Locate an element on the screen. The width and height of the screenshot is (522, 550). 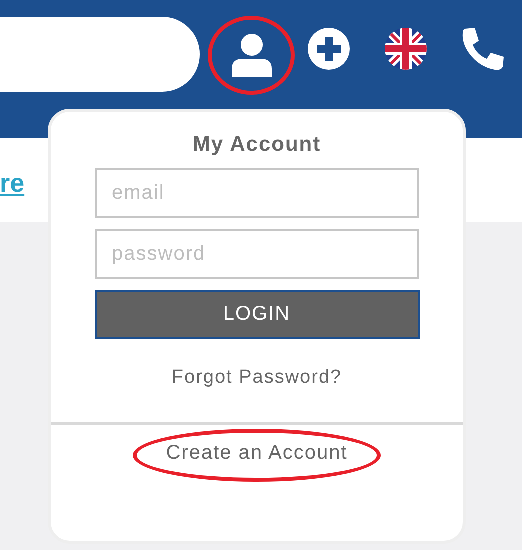
search-field is located at coordinates (100, 54).